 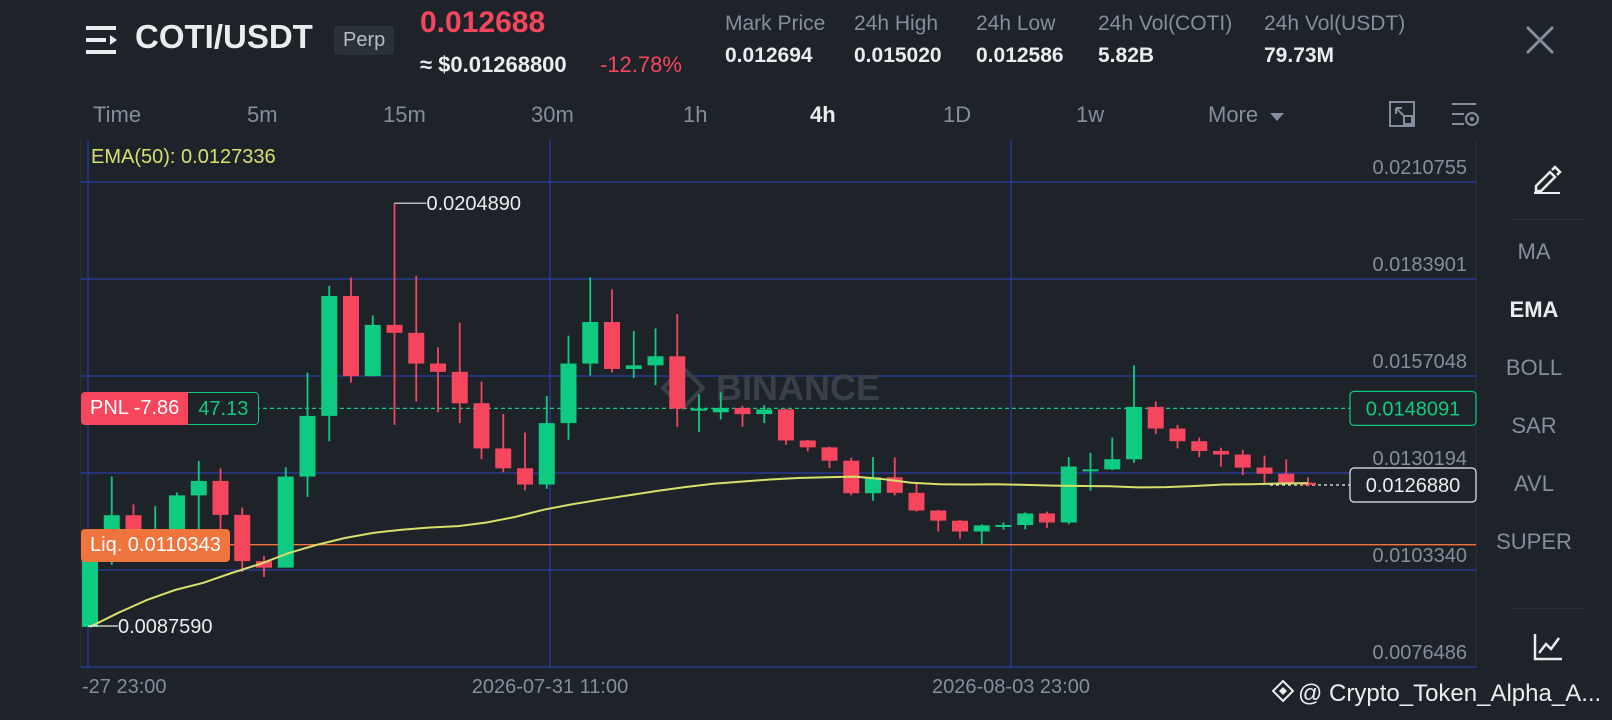 I want to click on ema-indicator-label: EMA(50): 0.0127336, so click(x=183, y=157).